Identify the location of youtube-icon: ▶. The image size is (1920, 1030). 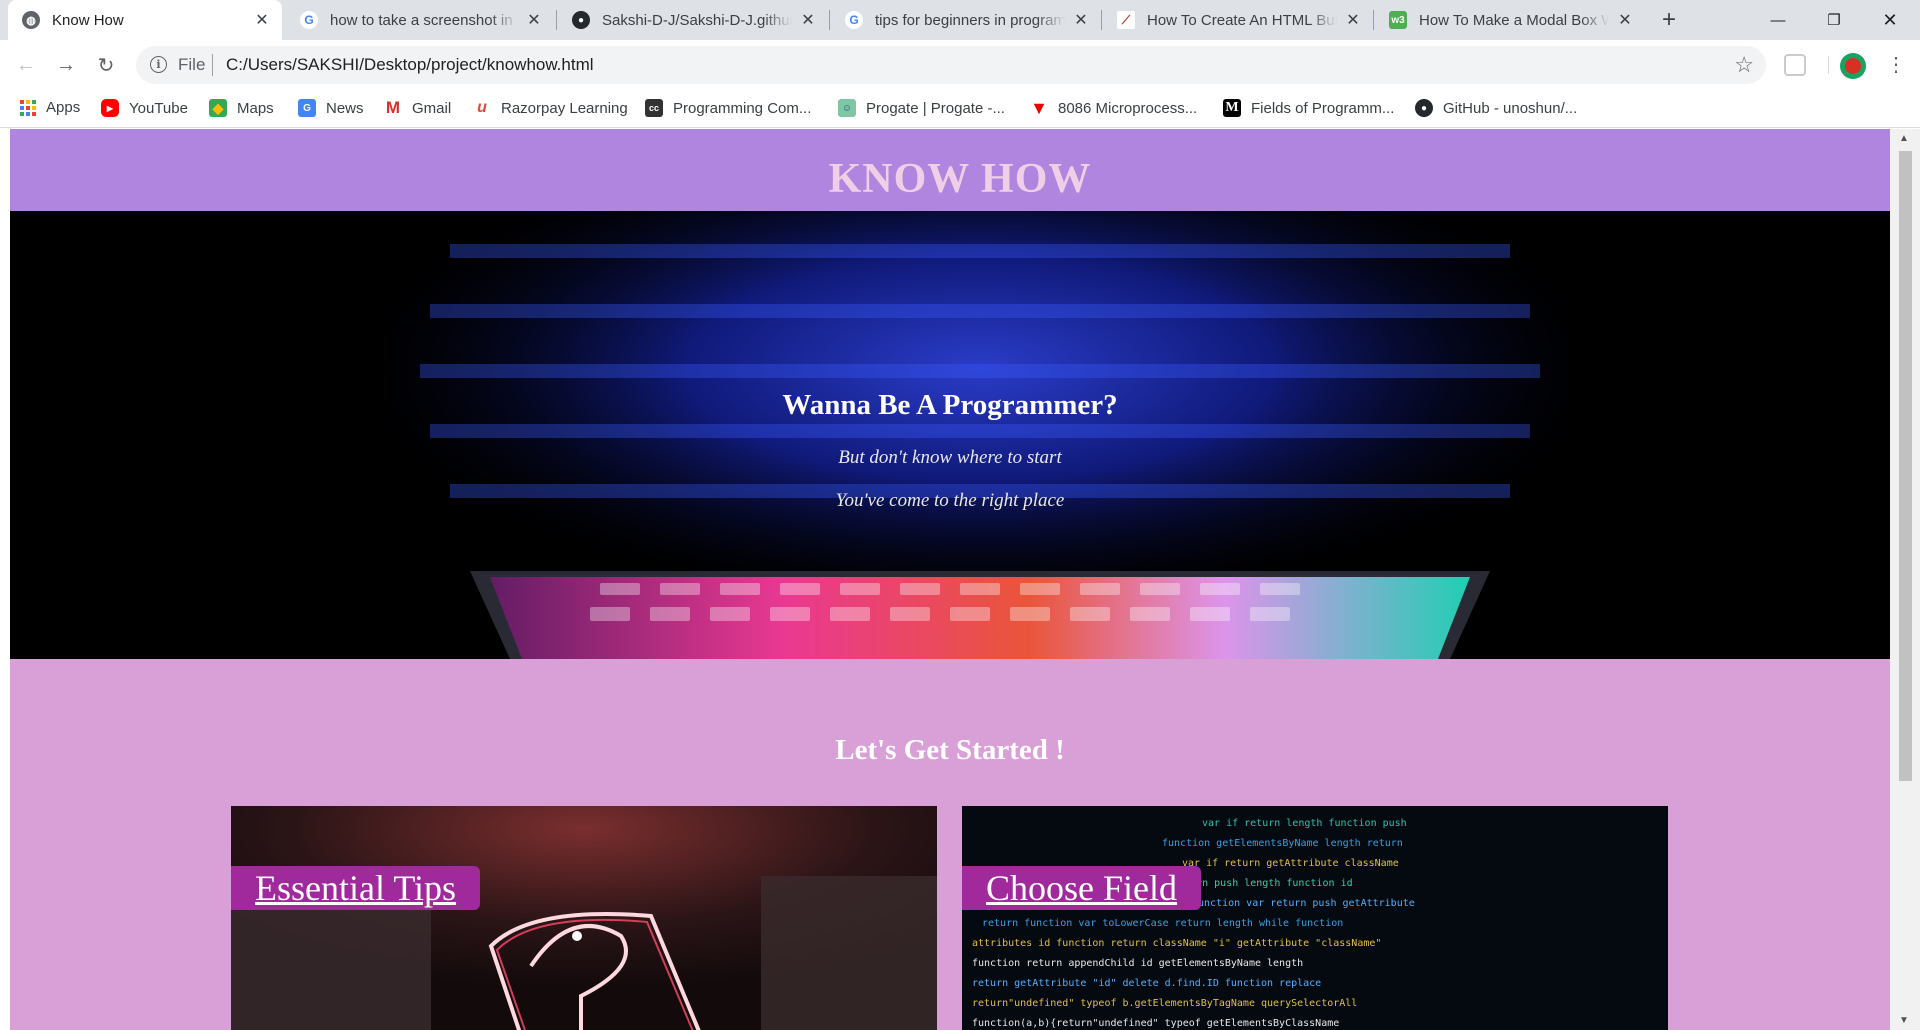
(110, 108).